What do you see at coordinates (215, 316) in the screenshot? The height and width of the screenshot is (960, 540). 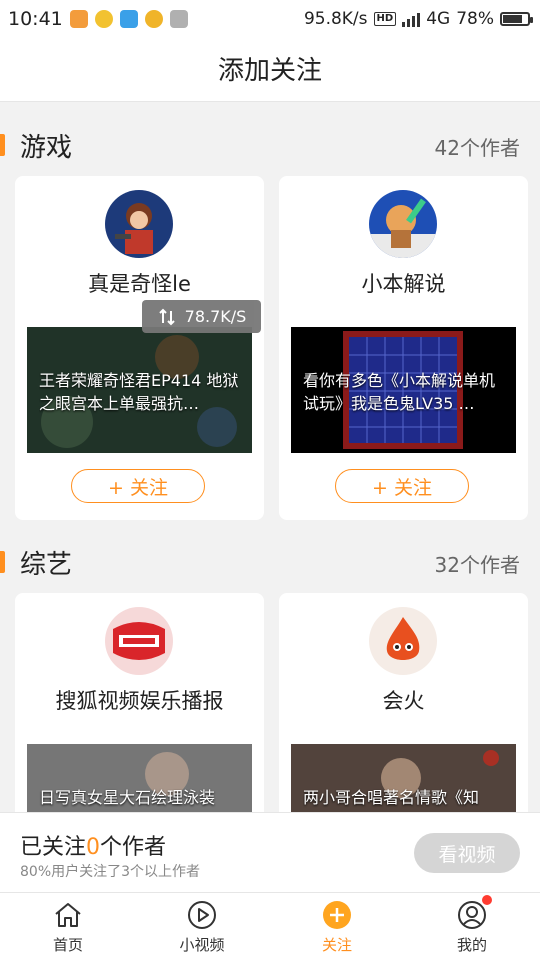 I see `speed-value: 78.7K/S` at bounding box center [215, 316].